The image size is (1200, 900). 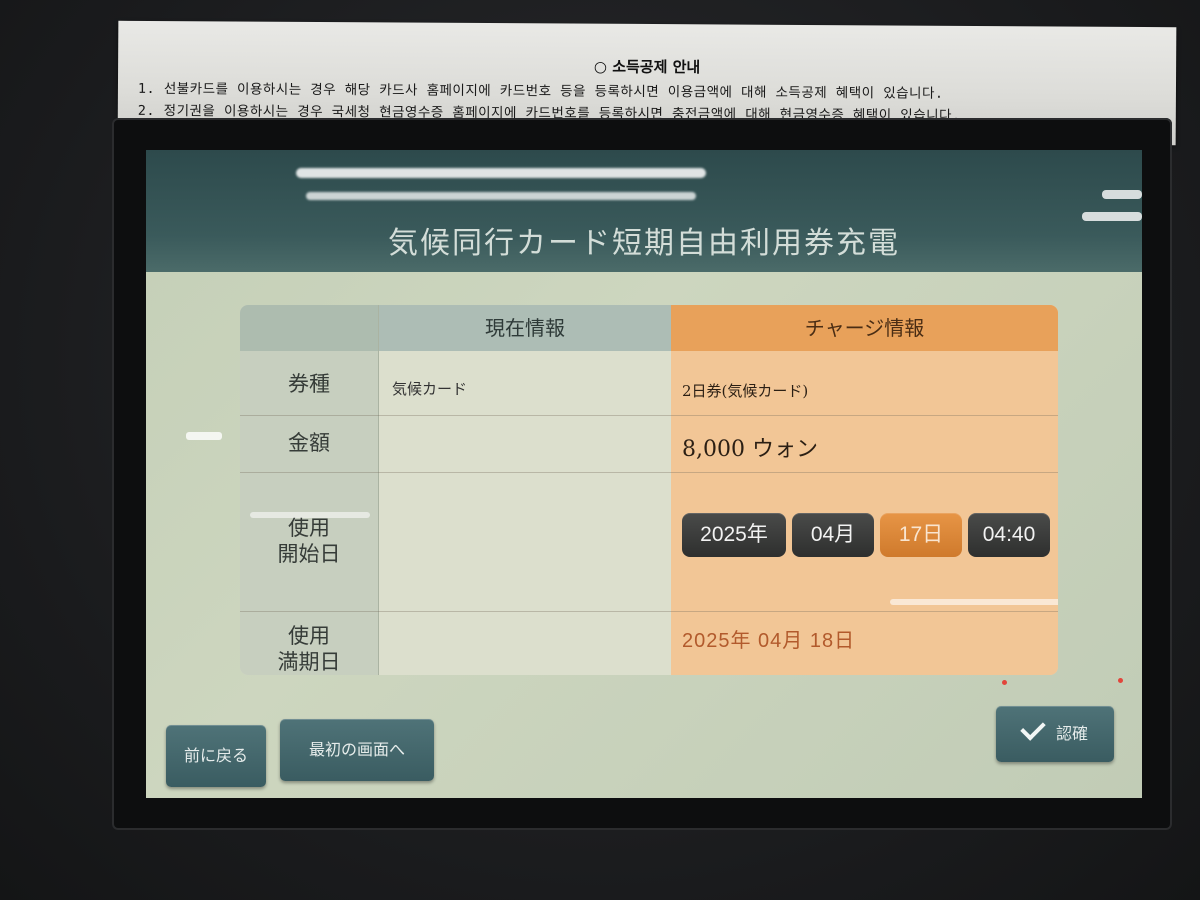 What do you see at coordinates (864, 490) in the screenshot?
I see `charge-info-column` at bounding box center [864, 490].